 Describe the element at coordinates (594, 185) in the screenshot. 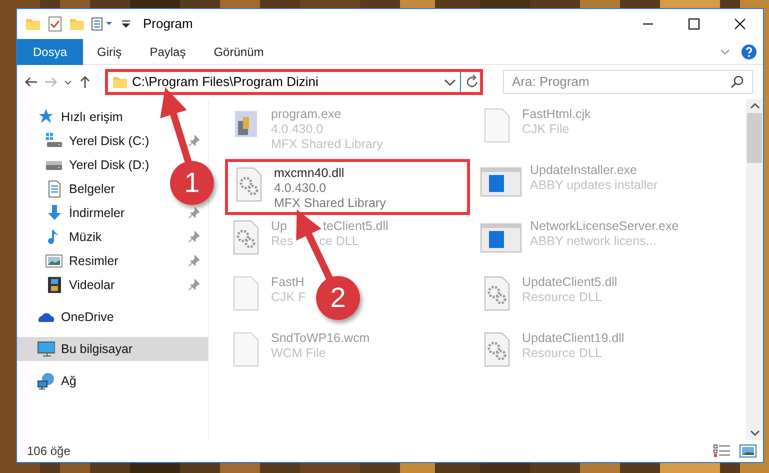

I see `file-detail: ABBY updates installer` at that location.